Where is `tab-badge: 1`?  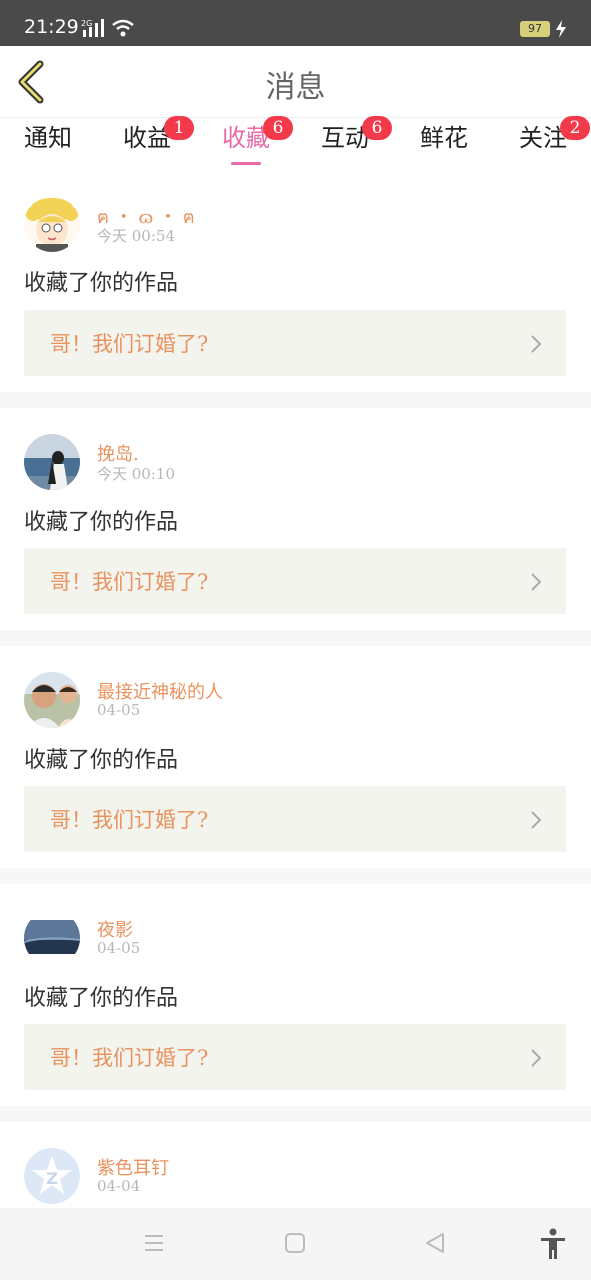
tab-badge: 1 is located at coordinates (179, 128).